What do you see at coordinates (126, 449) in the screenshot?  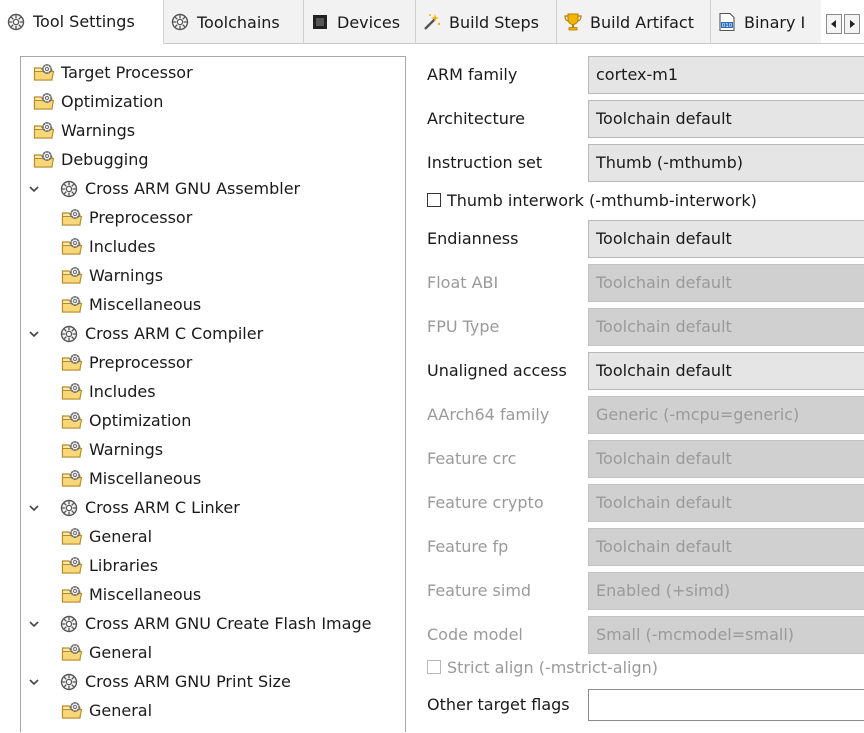 I see `tree-item-label: Warnings` at bounding box center [126, 449].